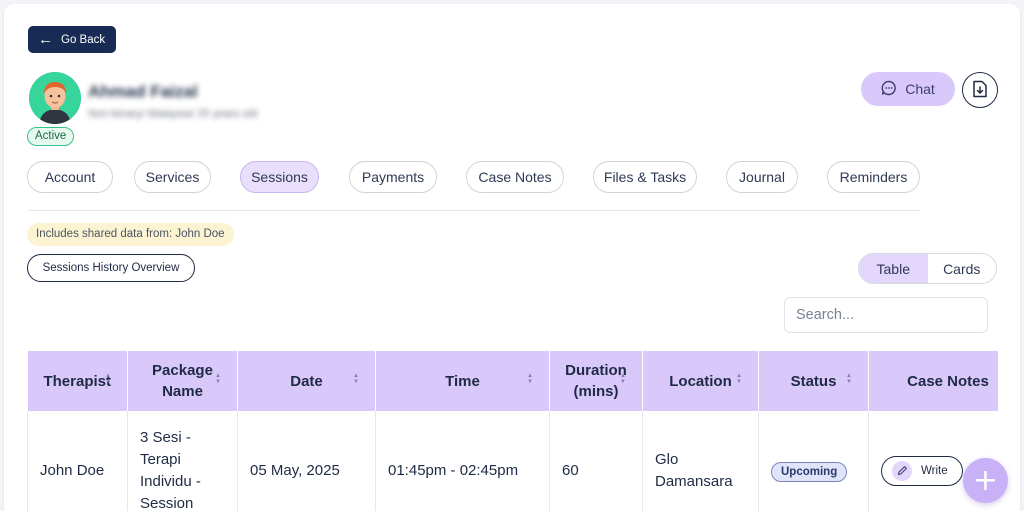  I want to click on view-toggle: Table Cards, so click(927, 268).